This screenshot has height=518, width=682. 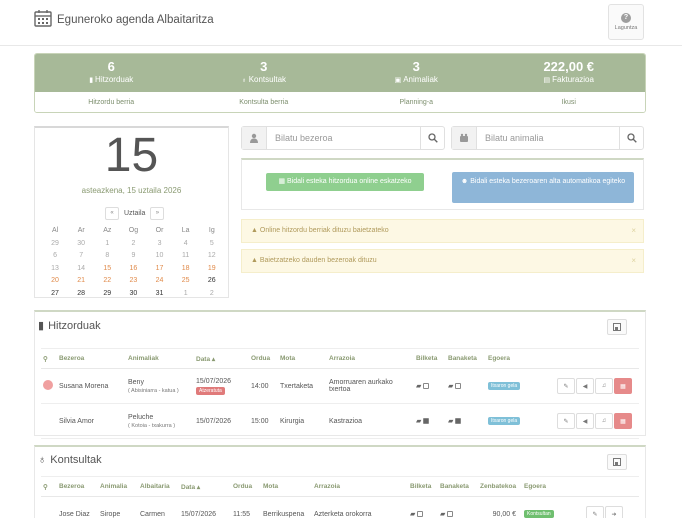 I want to click on col-header: Albaitaria, so click(x=158, y=486).